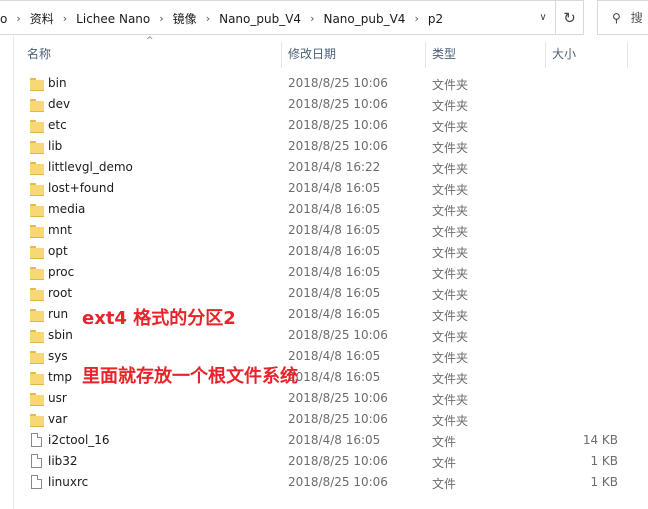 The height and width of the screenshot is (509, 648). What do you see at coordinates (324, 104) in the screenshot?
I see `file-row: dev 2018/8/25 10:06 文件夹` at bounding box center [324, 104].